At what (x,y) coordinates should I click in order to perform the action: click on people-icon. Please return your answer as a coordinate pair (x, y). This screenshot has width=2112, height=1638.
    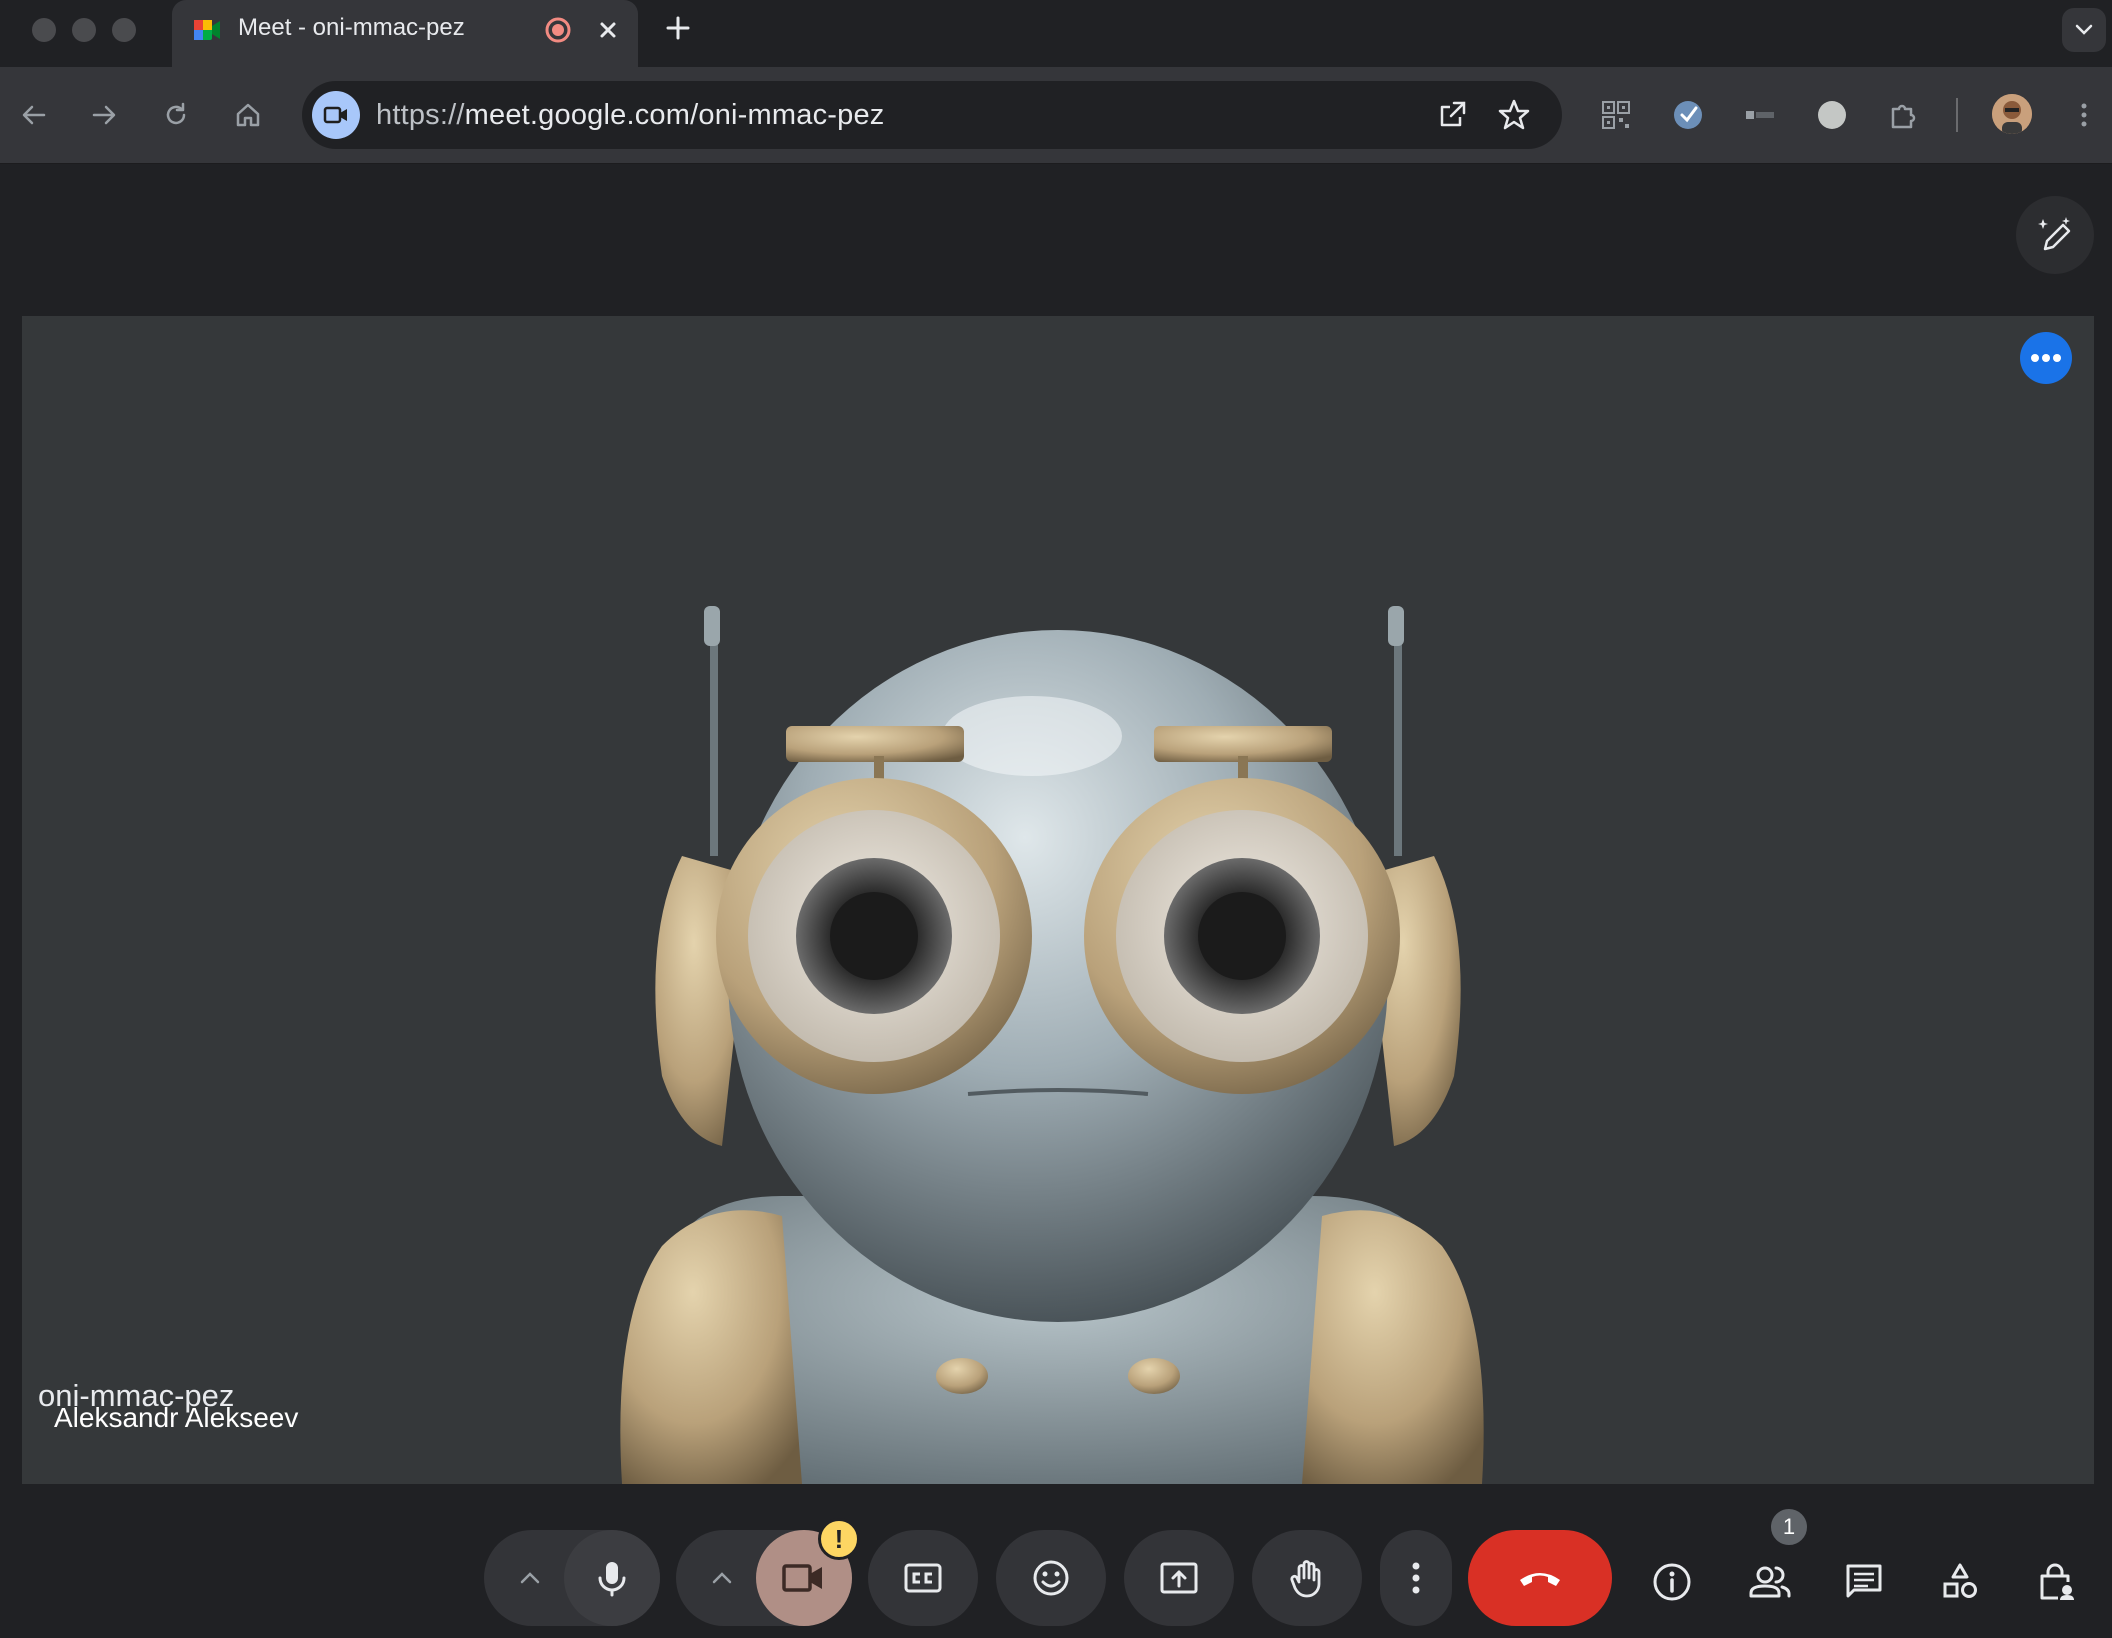
    Looking at the image, I should click on (1770, 1582).